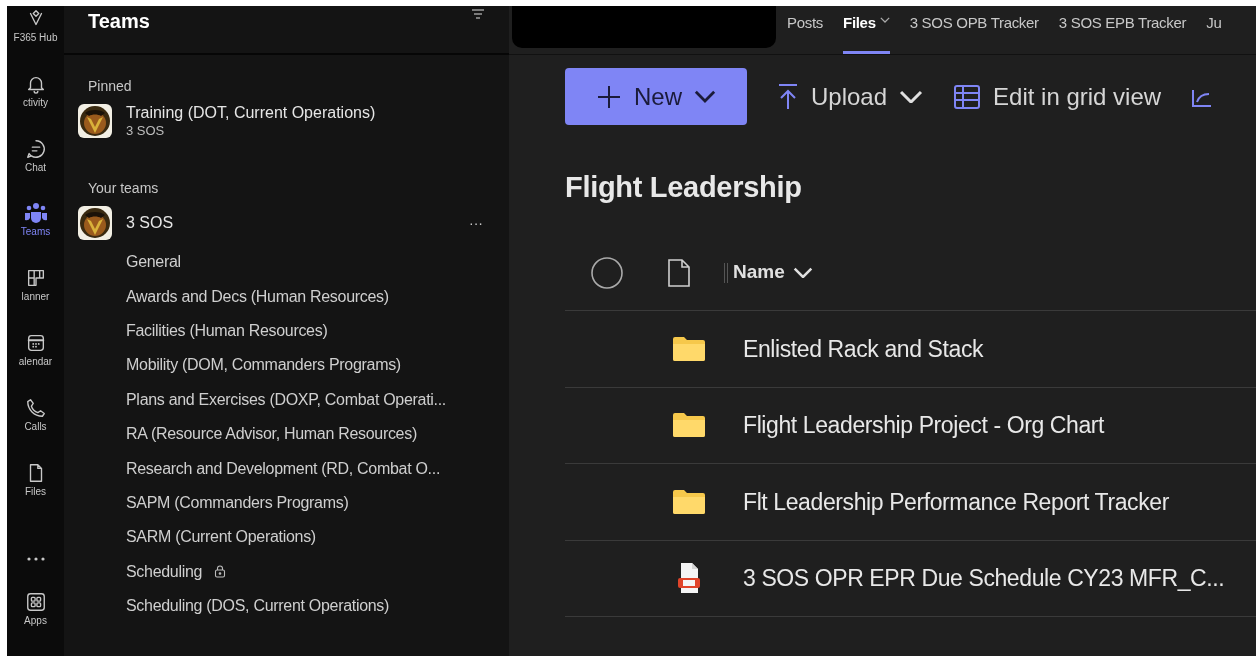 The image size is (1256, 656). What do you see at coordinates (910, 425) in the screenshot?
I see `file-row: Flight Leadership Project - Org Chart` at bounding box center [910, 425].